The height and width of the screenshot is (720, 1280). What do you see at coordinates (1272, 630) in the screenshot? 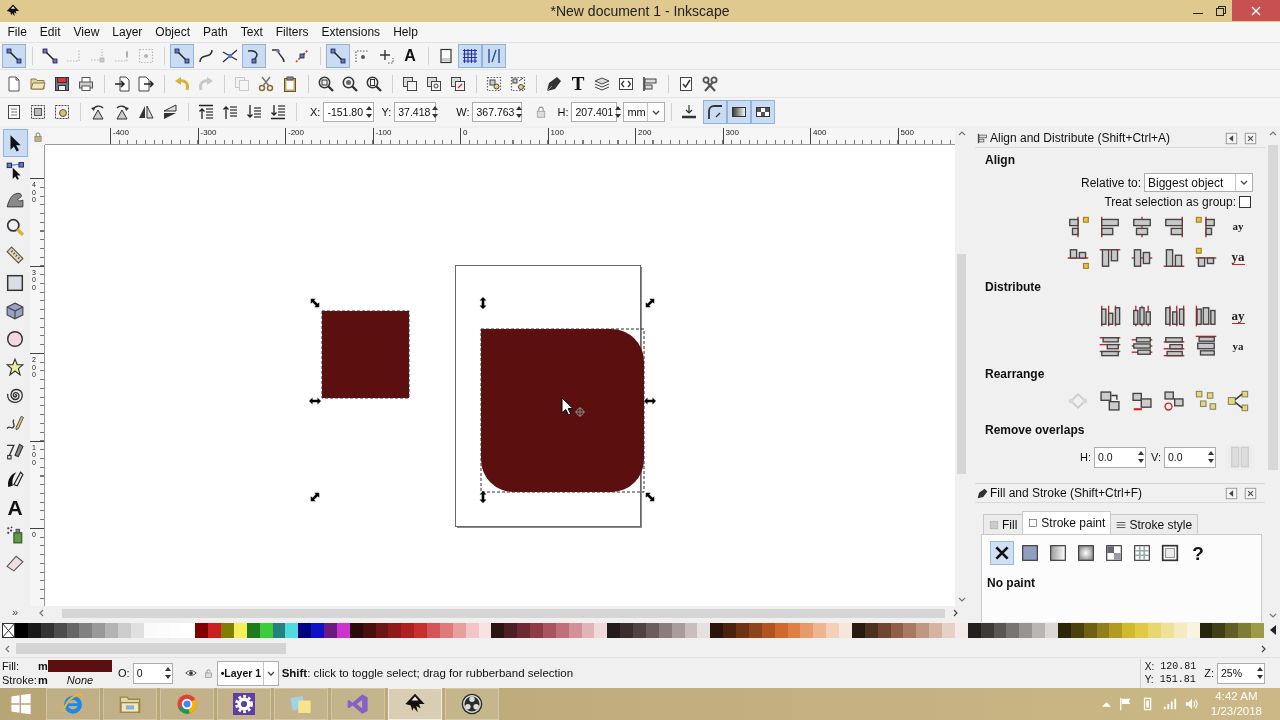
I see `triangle-left-icon` at bounding box center [1272, 630].